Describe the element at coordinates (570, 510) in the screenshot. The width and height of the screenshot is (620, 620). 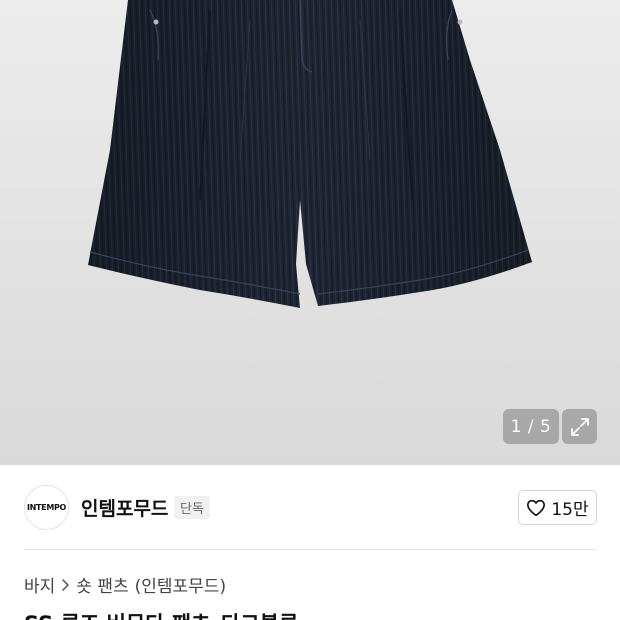
I see `like-count: 15만` at that location.